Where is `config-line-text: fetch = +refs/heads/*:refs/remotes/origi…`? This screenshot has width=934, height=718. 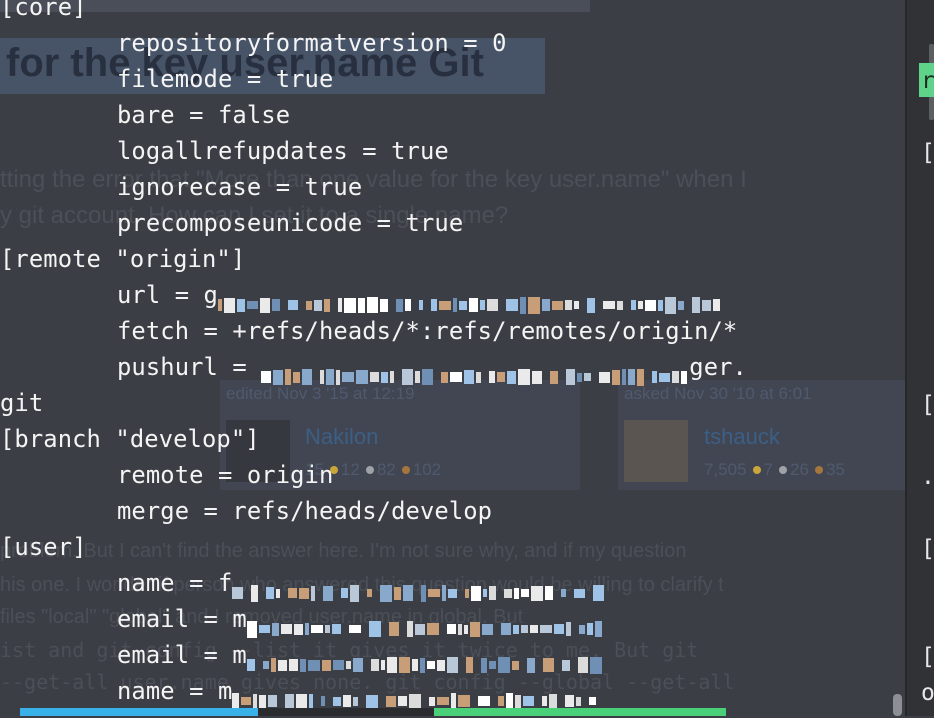 config-line-text: fetch = +refs/heads/*:refs/remotes/origi… is located at coordinates (427, 331).